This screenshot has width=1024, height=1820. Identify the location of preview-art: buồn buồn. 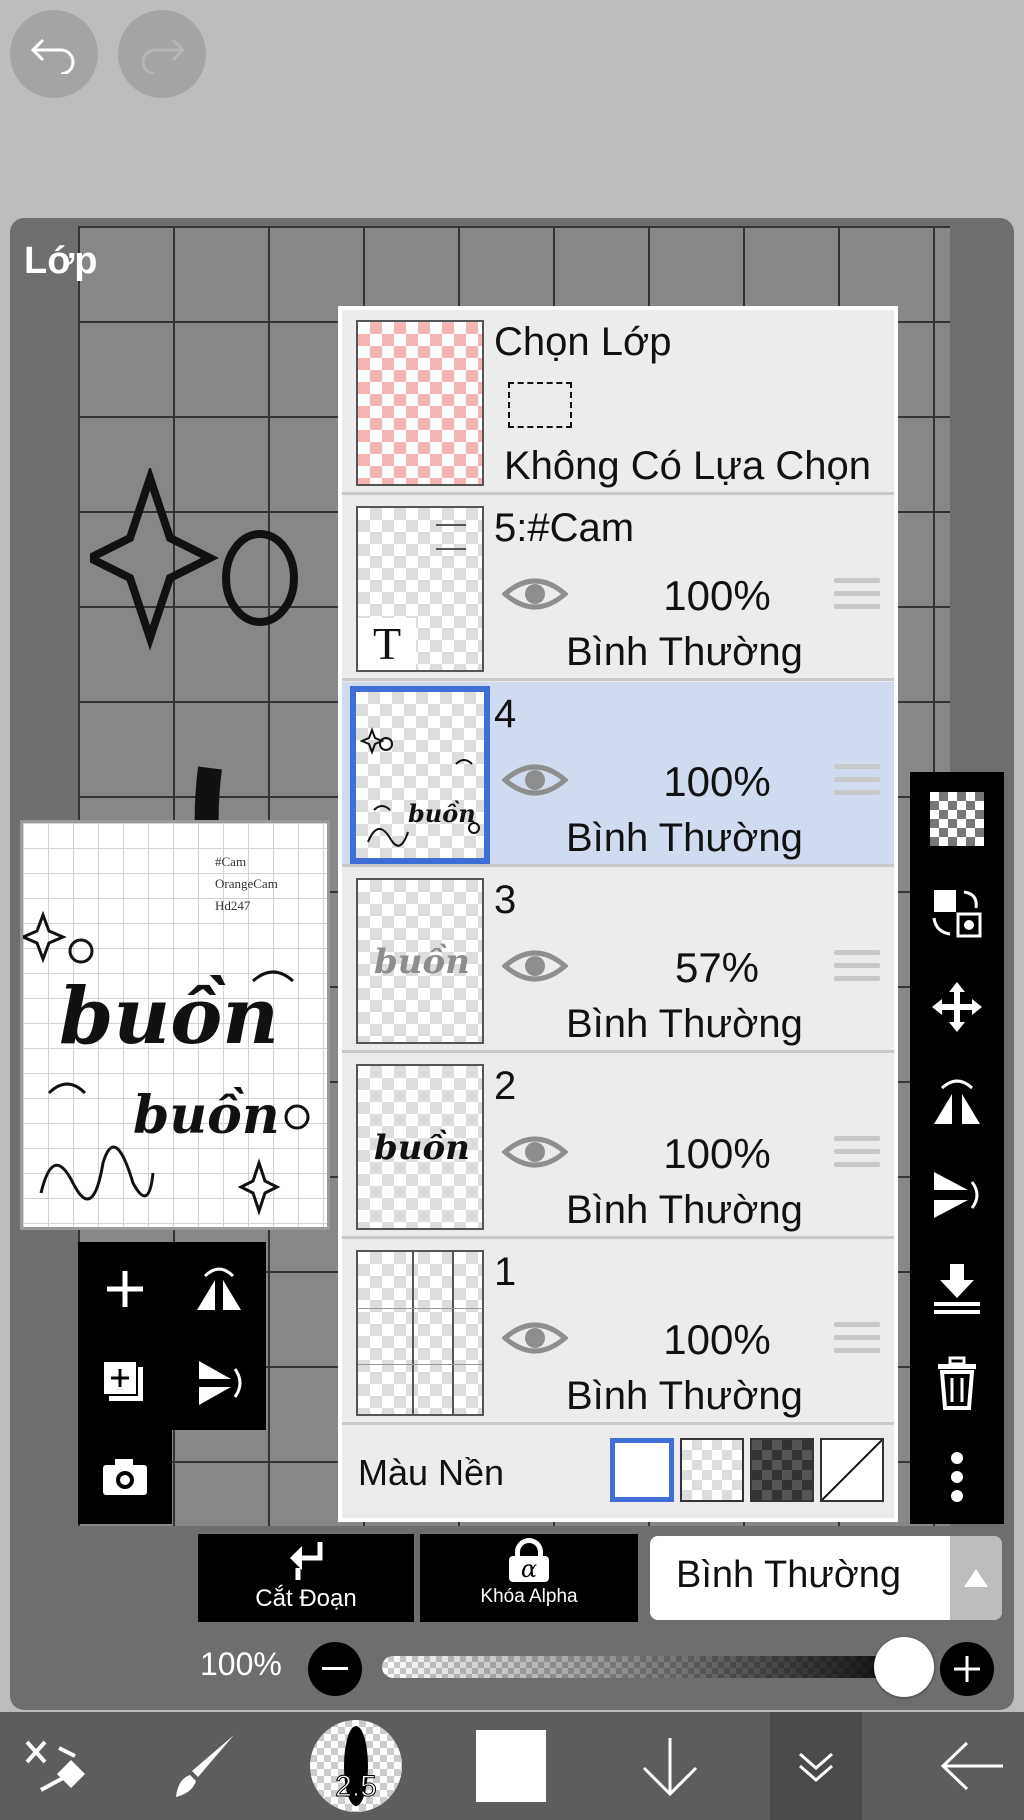
(166, 1063).